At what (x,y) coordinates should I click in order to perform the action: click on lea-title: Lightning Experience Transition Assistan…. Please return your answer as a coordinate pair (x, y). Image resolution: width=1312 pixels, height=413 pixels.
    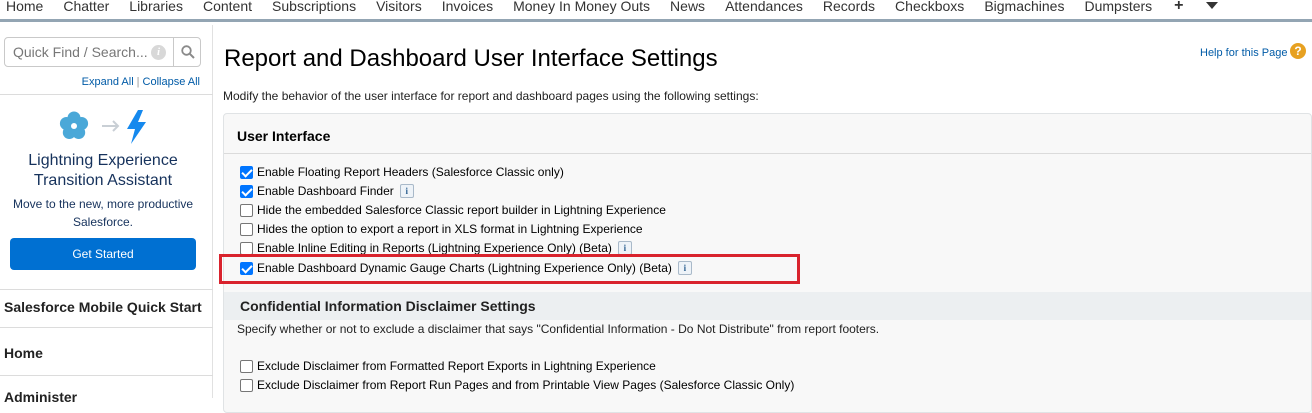
    Looking at the image, I should click on (103, 170).